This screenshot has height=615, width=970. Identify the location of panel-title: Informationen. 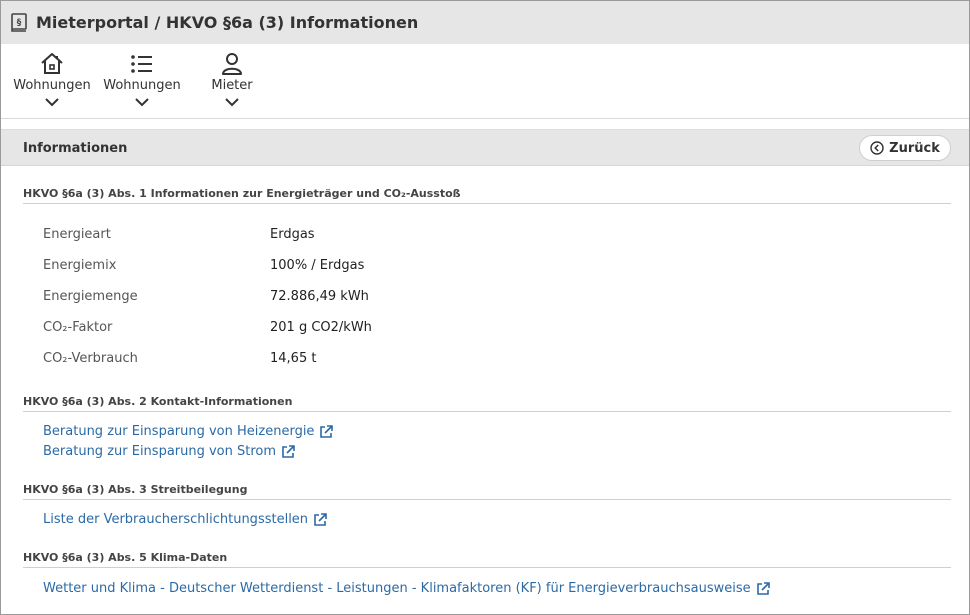
(75, 148).